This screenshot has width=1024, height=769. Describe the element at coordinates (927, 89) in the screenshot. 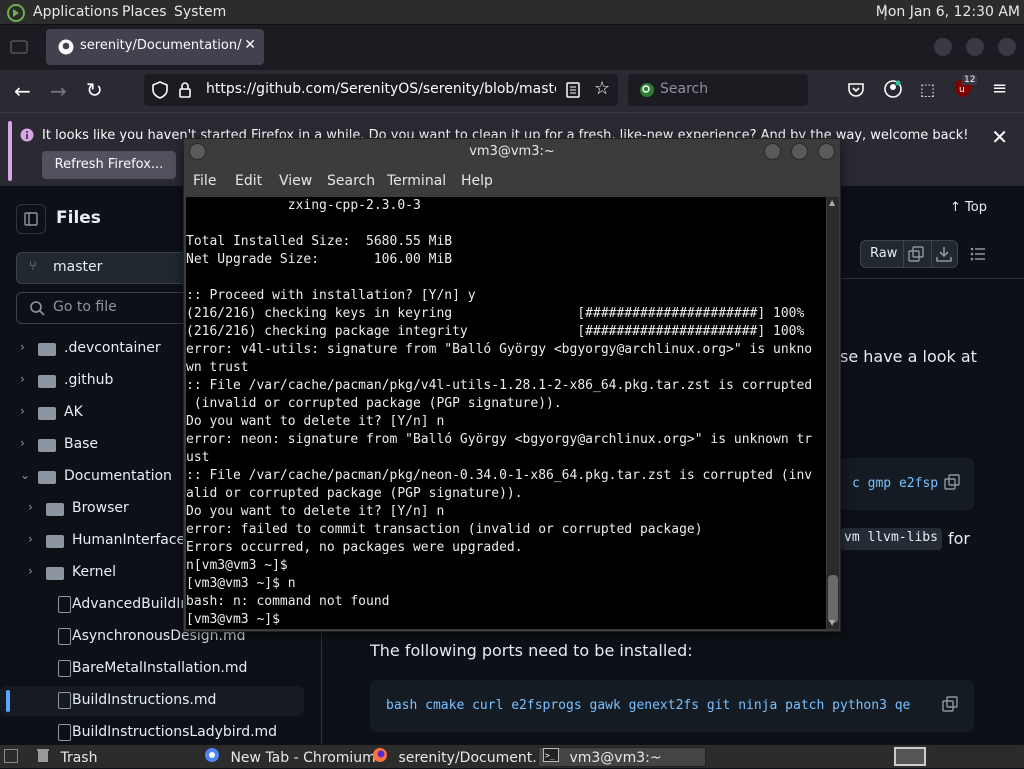

I see `extensions-icon: ⬚` at that location.